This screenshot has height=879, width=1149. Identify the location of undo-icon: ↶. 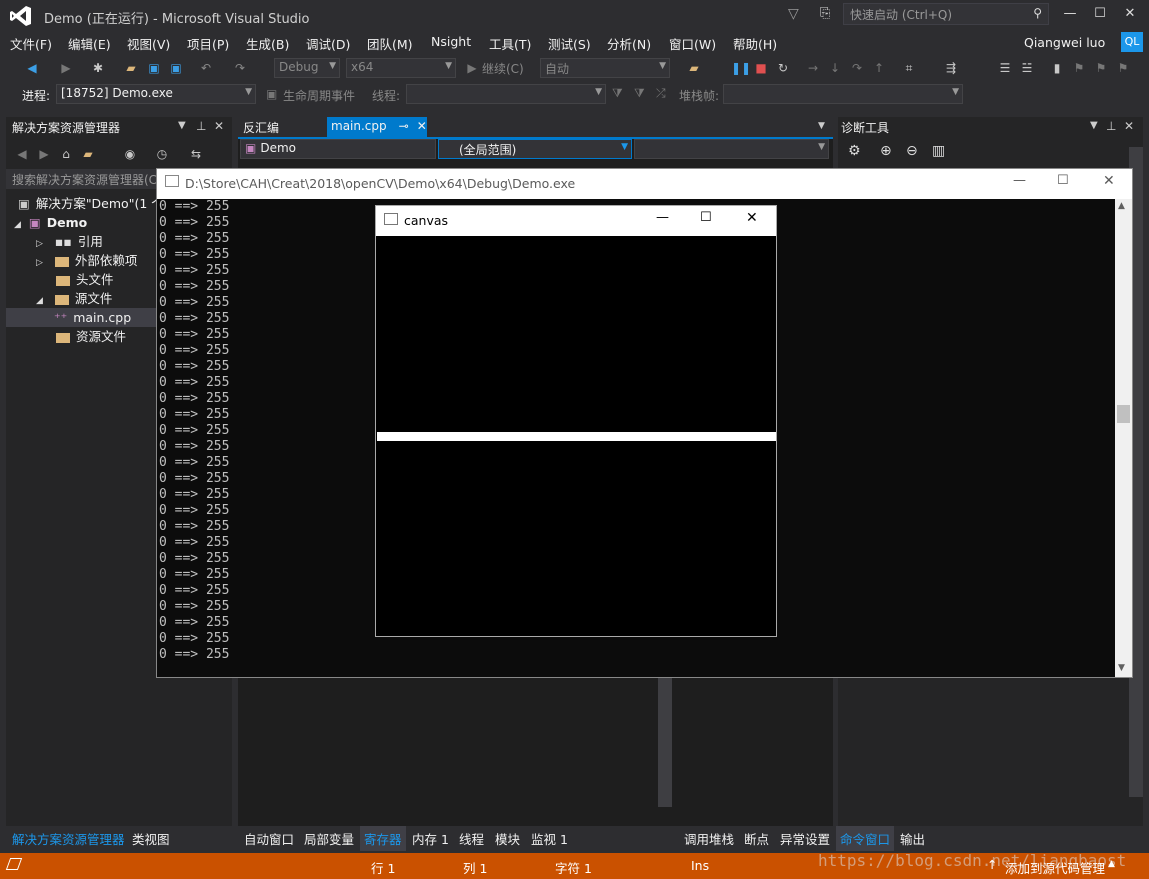
(206, 68).